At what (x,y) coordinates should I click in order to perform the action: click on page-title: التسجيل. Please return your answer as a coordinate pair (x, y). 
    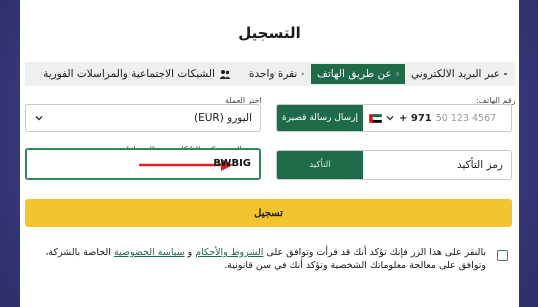
    Looking at the image, I should click on (269, 33).